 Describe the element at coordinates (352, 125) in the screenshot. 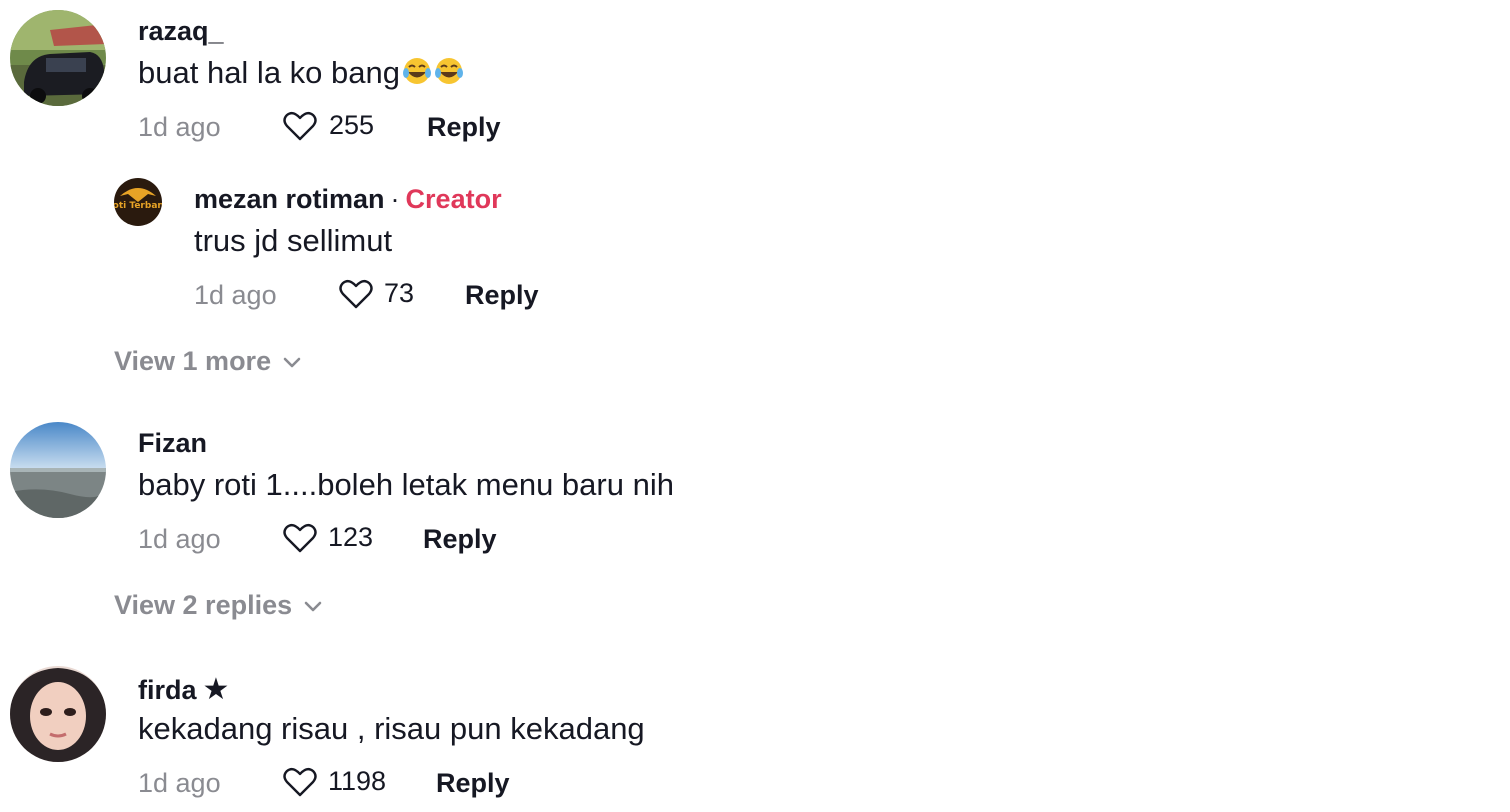

I see `like-count: 255` at that location.